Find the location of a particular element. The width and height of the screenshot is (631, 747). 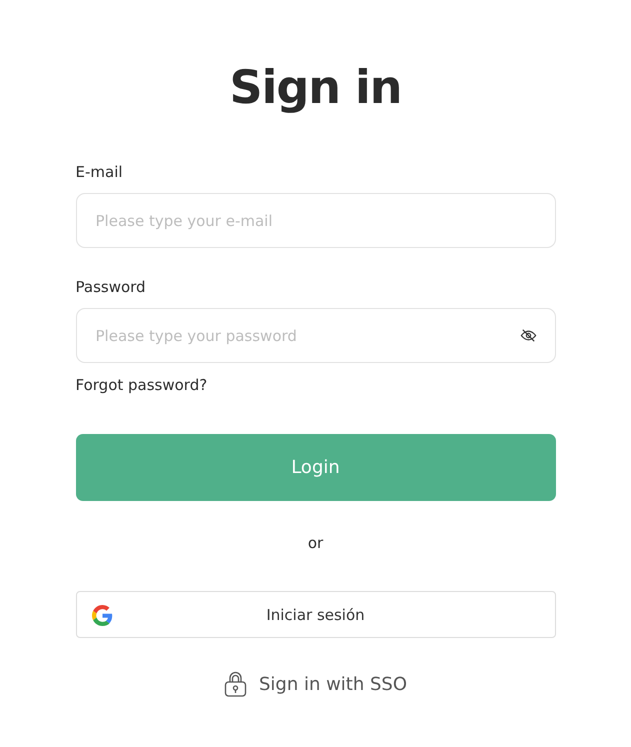

sso-link-text: Sign in with SSO is located at coordinates (333, 684).